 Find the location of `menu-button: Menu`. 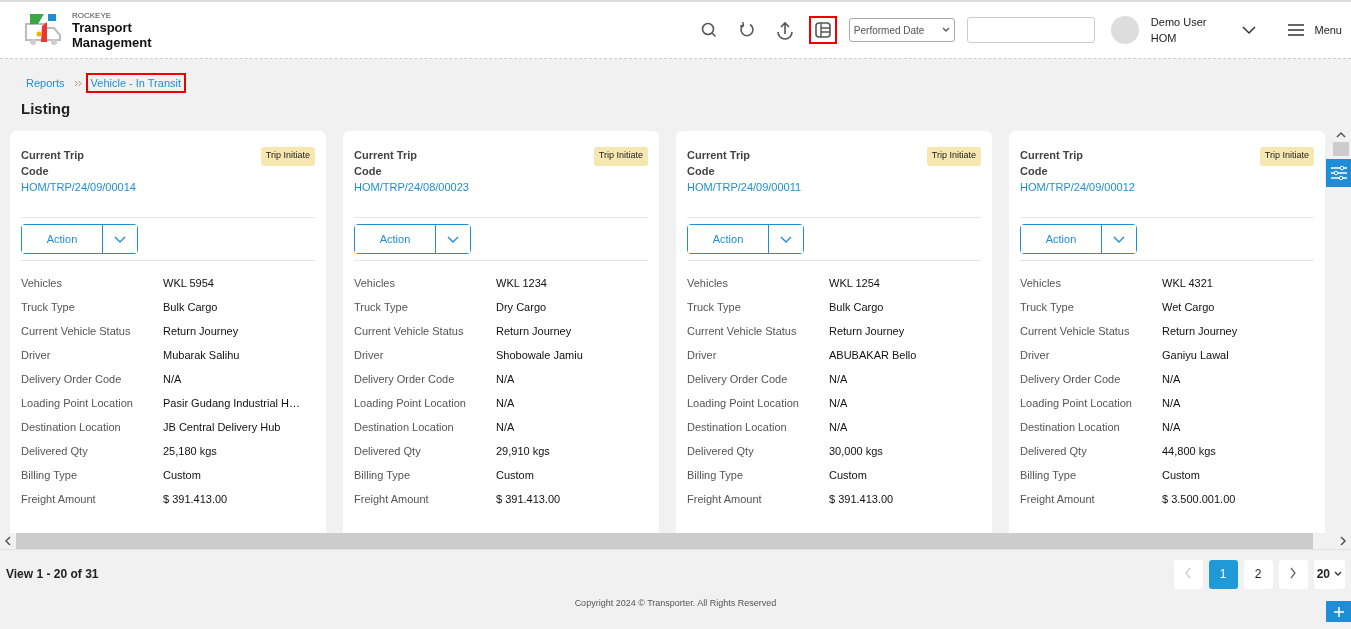

menu-button: Menu is located at coordinates (1315, 30).